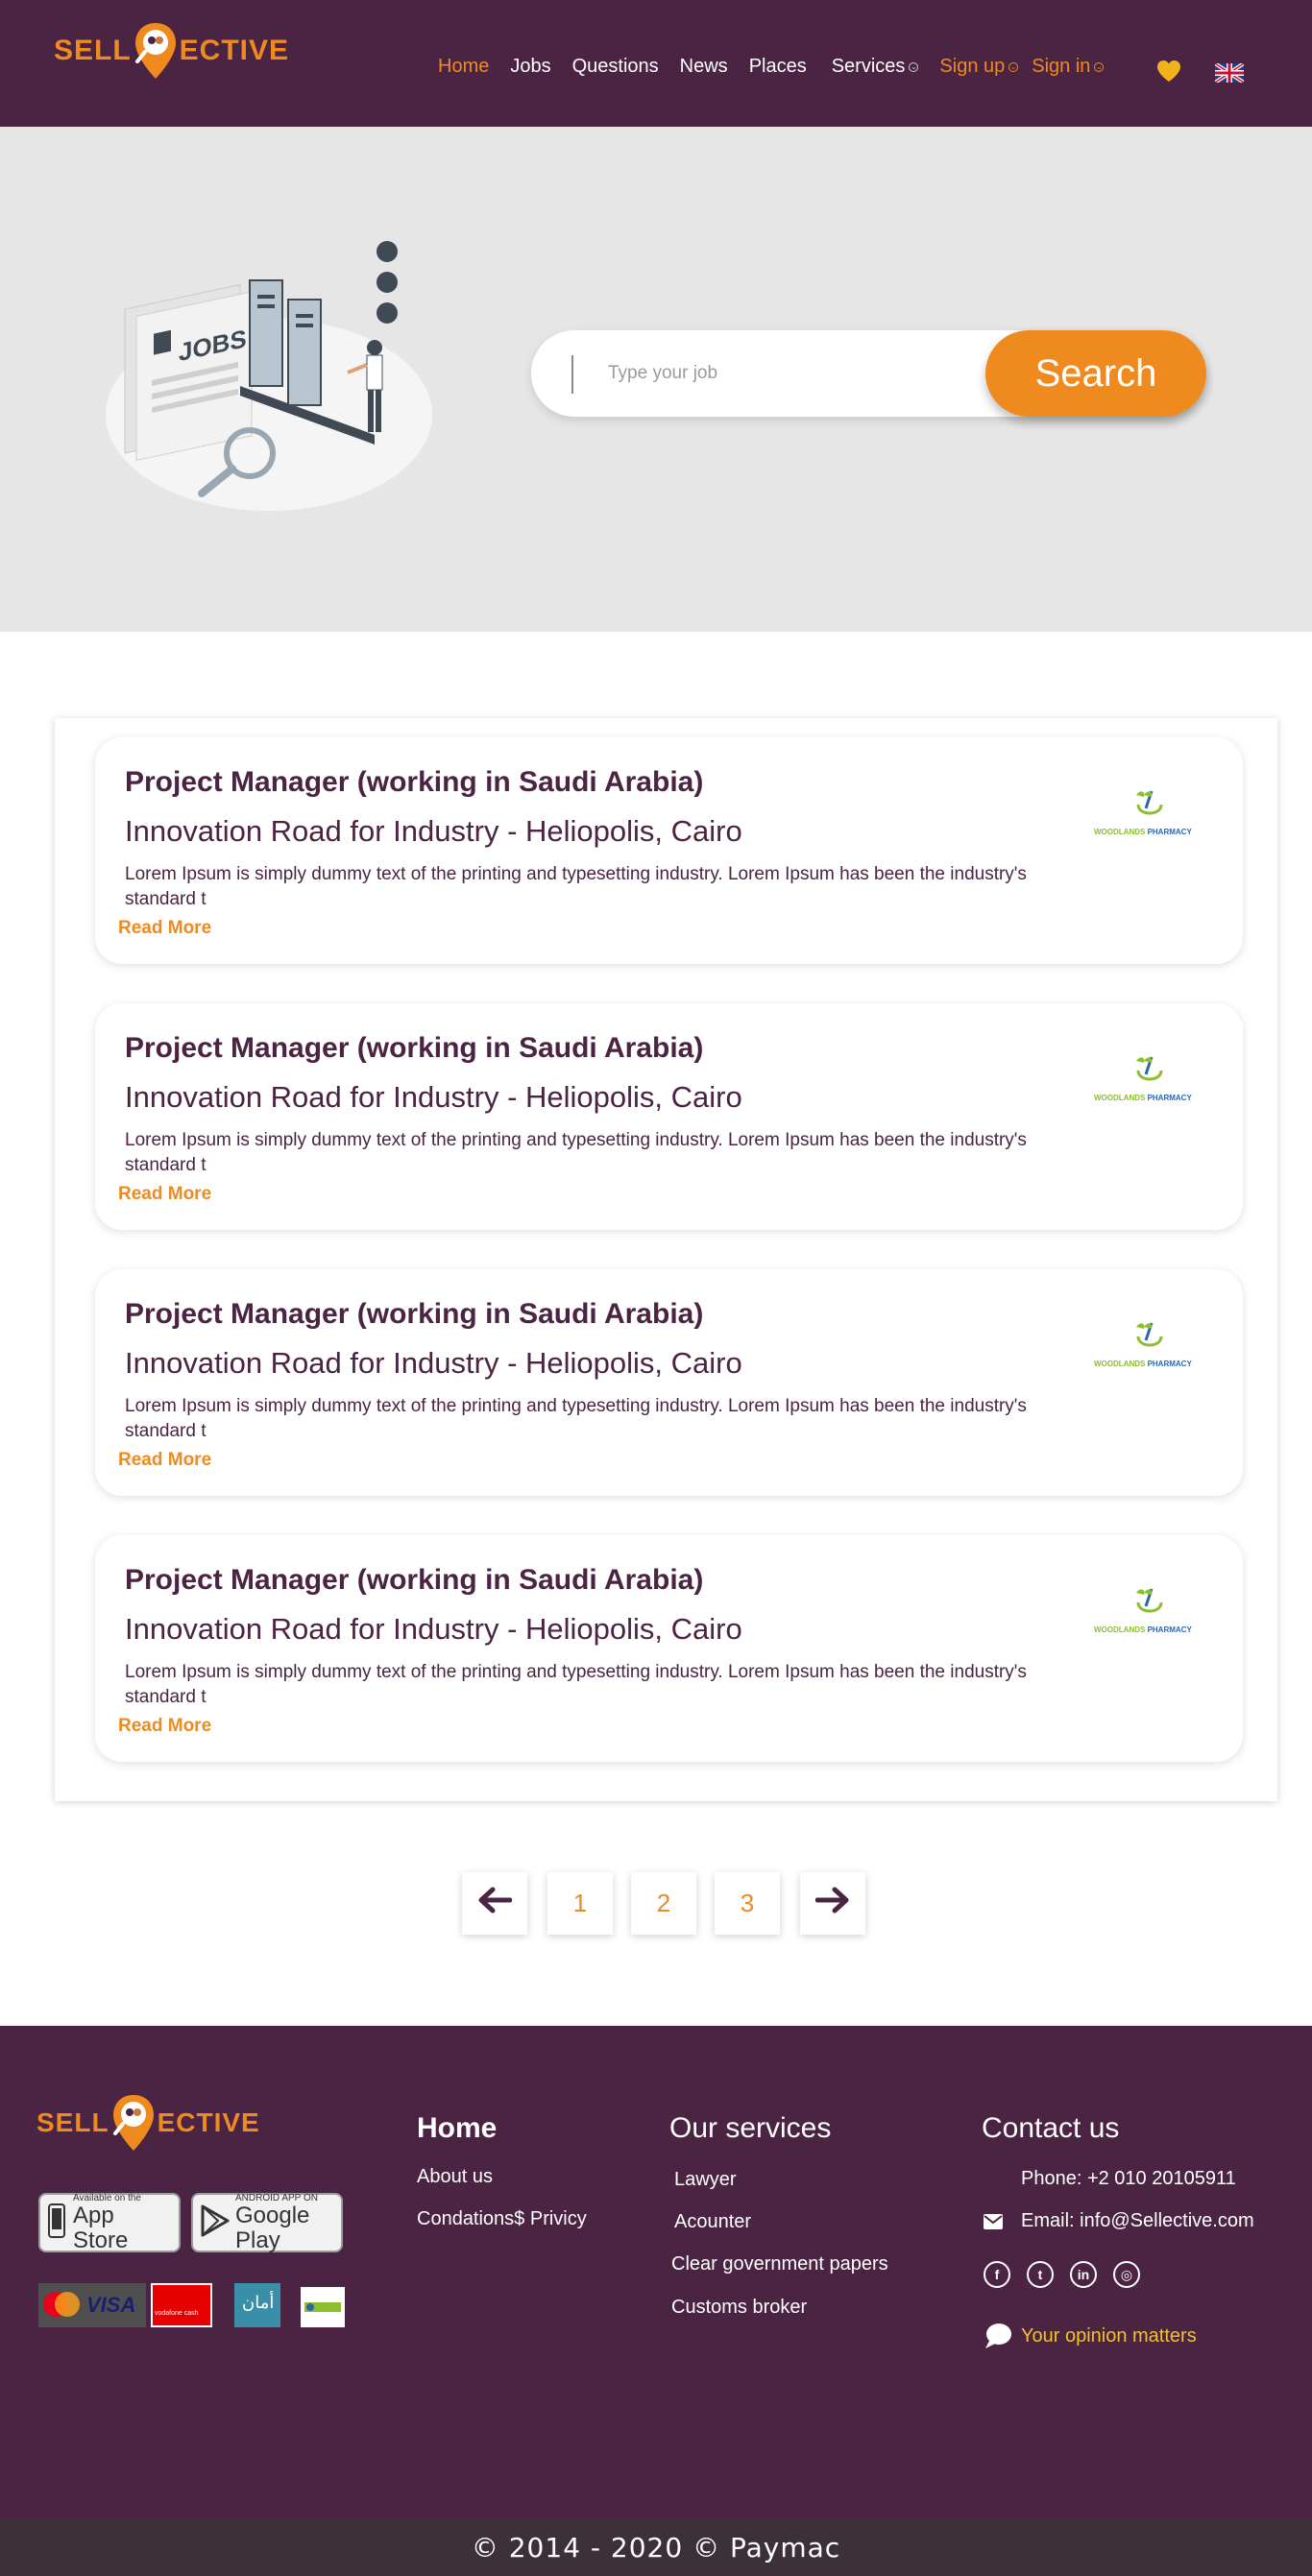 This screenshot has width=1312, height=2576. I want to click on nav-places: Places, so click(778, 67).